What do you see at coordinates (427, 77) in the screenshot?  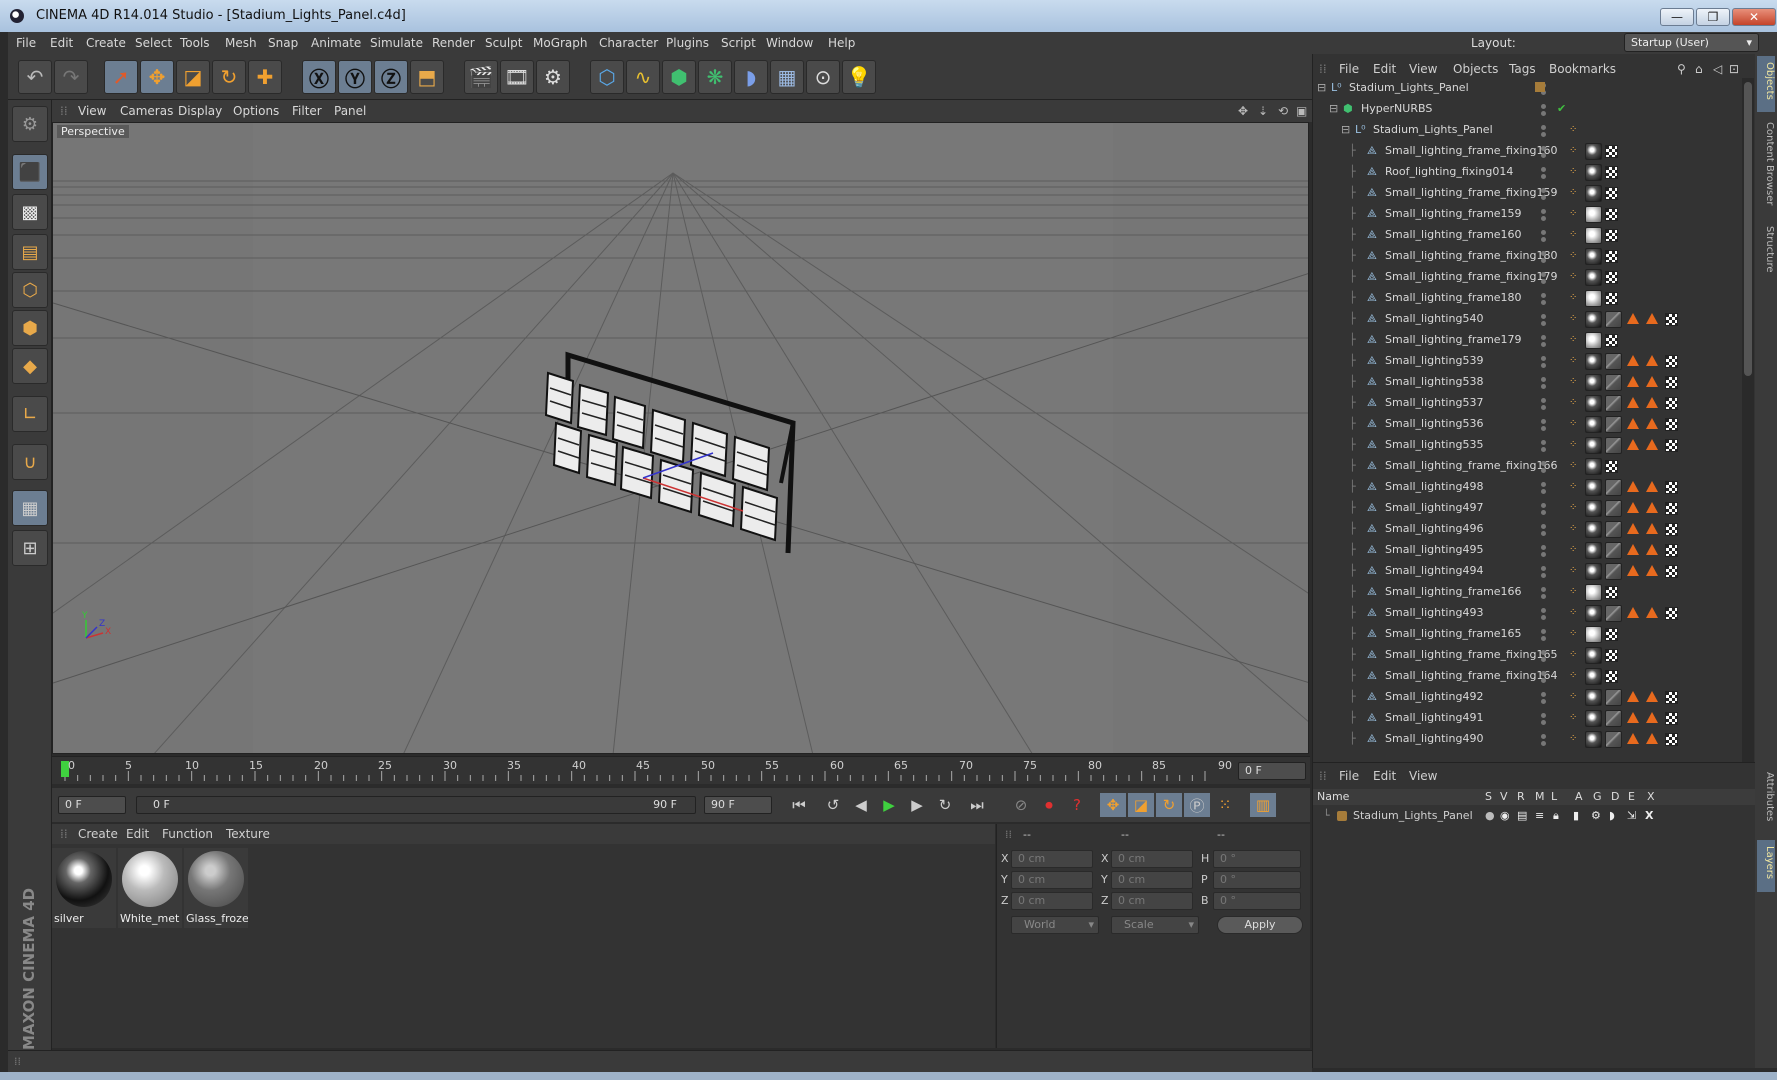 I see `coordinate-system-icon: ⬒` at bounding box center [427, 77].